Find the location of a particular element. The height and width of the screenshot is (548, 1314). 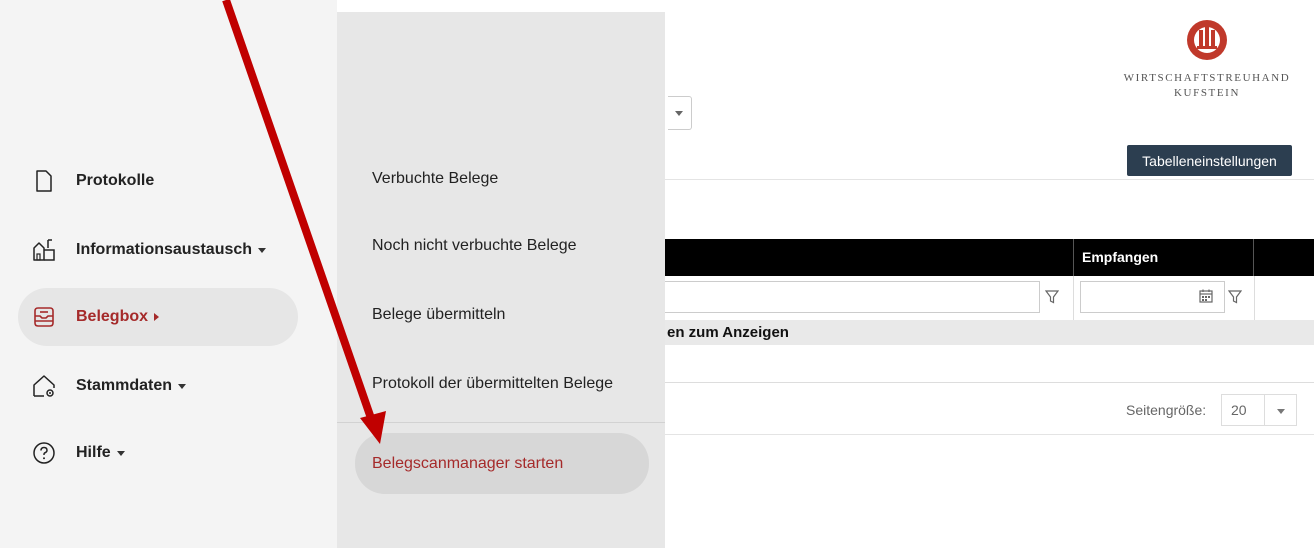

table-settings-button: Tabelleneinstellungen is located at coordinates (1209, 160).